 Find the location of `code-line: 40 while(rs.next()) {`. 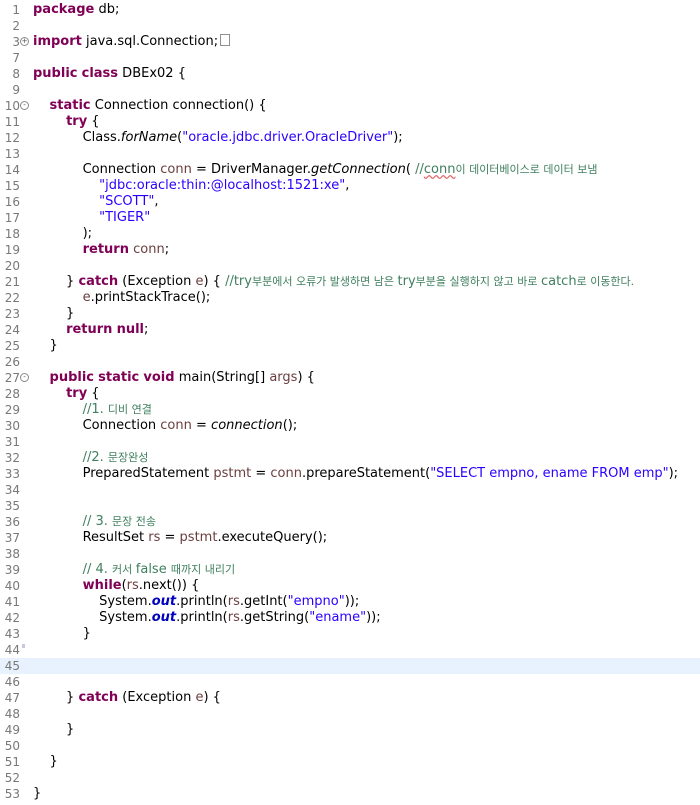

code-line: 40 while(rs.next()) { is located at coordinates (350, 586).